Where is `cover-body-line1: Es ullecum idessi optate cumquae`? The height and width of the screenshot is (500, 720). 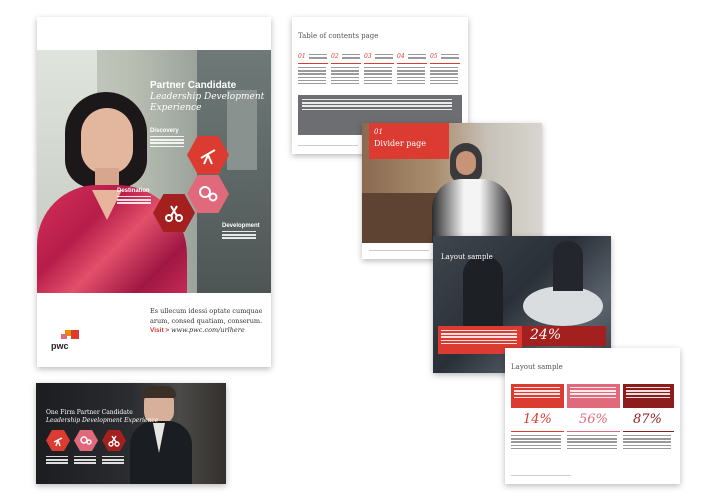 cover-body-line1: Es ullecum idessi optate cumquae is located at coordinates (206, 311).